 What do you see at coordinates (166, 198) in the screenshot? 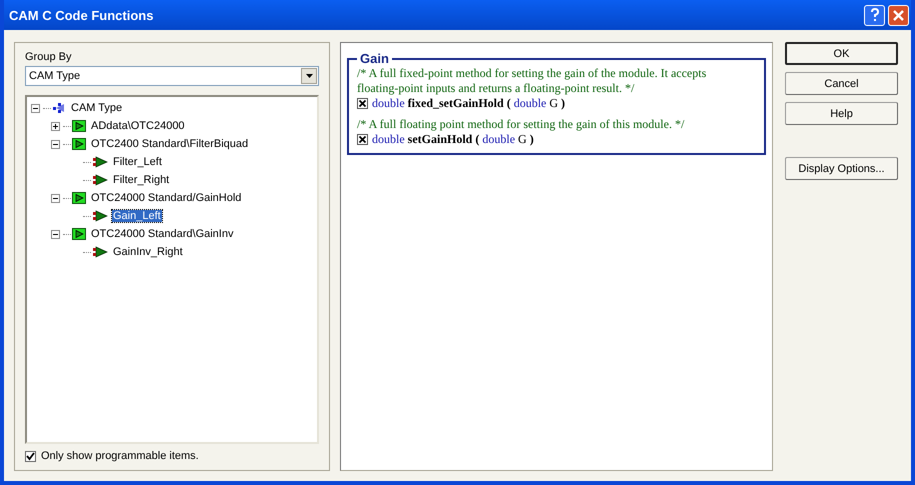
I see `tree-item: OTC24000 Standard/GainHold` at bounding box center [166, 198].